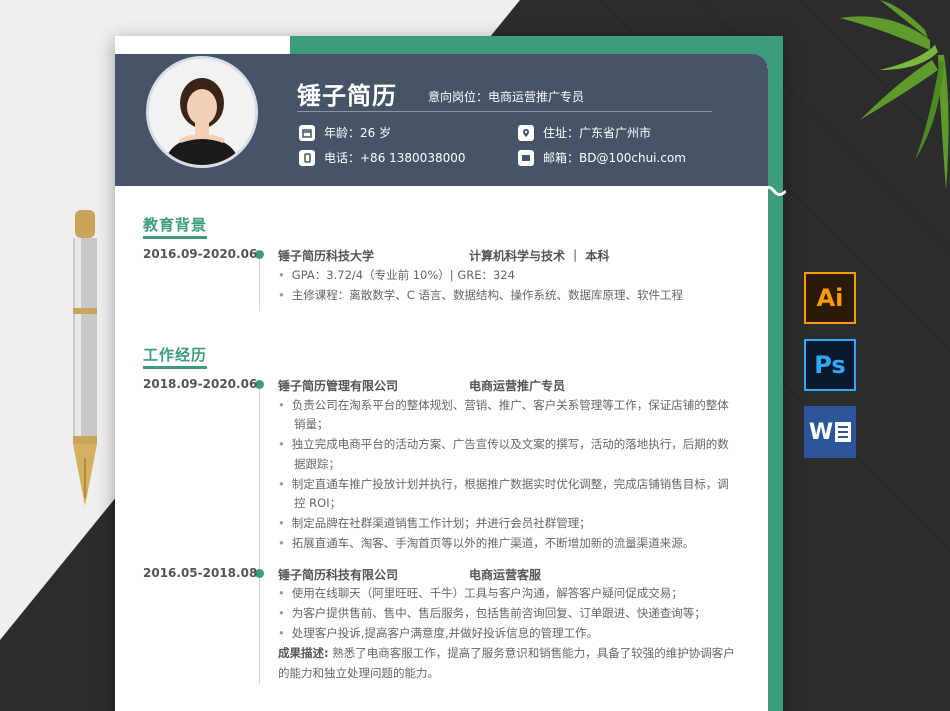  What do you see at coordinates (492, 613) in the screenshot?
I see `list-item: • 为客户提供售前、售中、售后服务，包括售前咨询回复、订单跟进、快递查询等；` at bounding box center [492, 613].